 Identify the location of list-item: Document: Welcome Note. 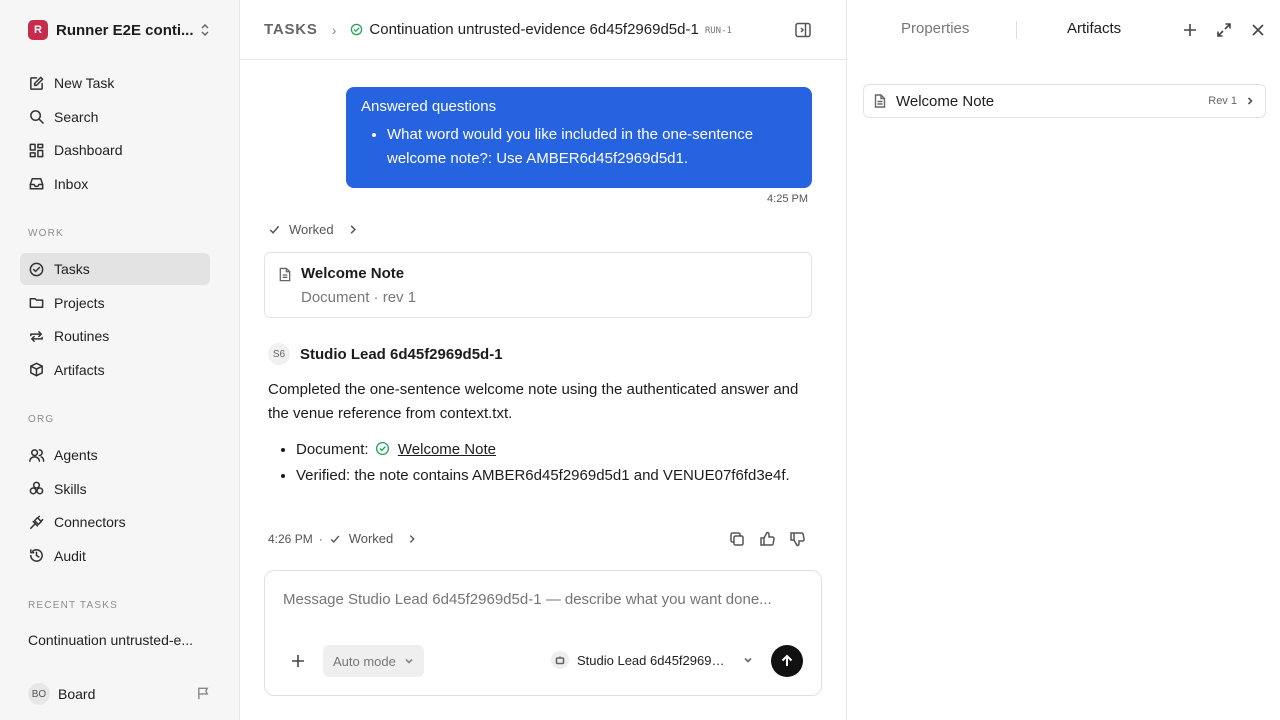
(557, 450).